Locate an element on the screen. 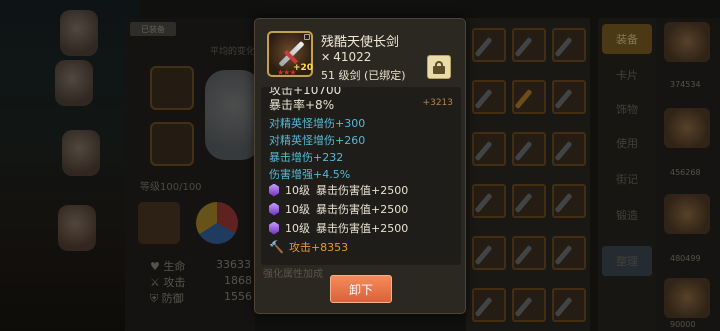 This screenshot has width=720, height=331. faded-next-line: 强化属性加成 is located at coordinates (293, 274).